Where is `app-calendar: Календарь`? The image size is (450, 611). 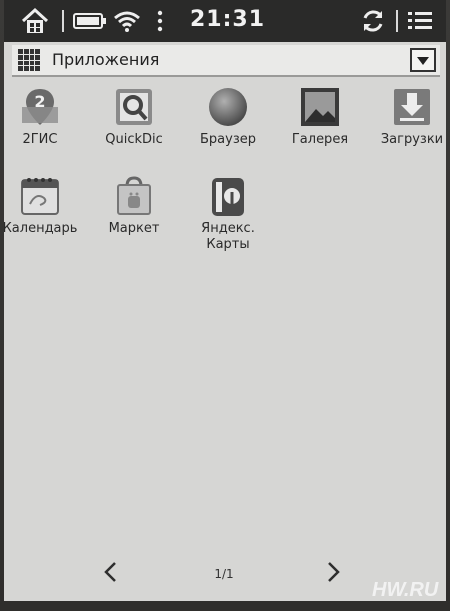
app-calendar: Календарь is located at coordinates (45, 205).